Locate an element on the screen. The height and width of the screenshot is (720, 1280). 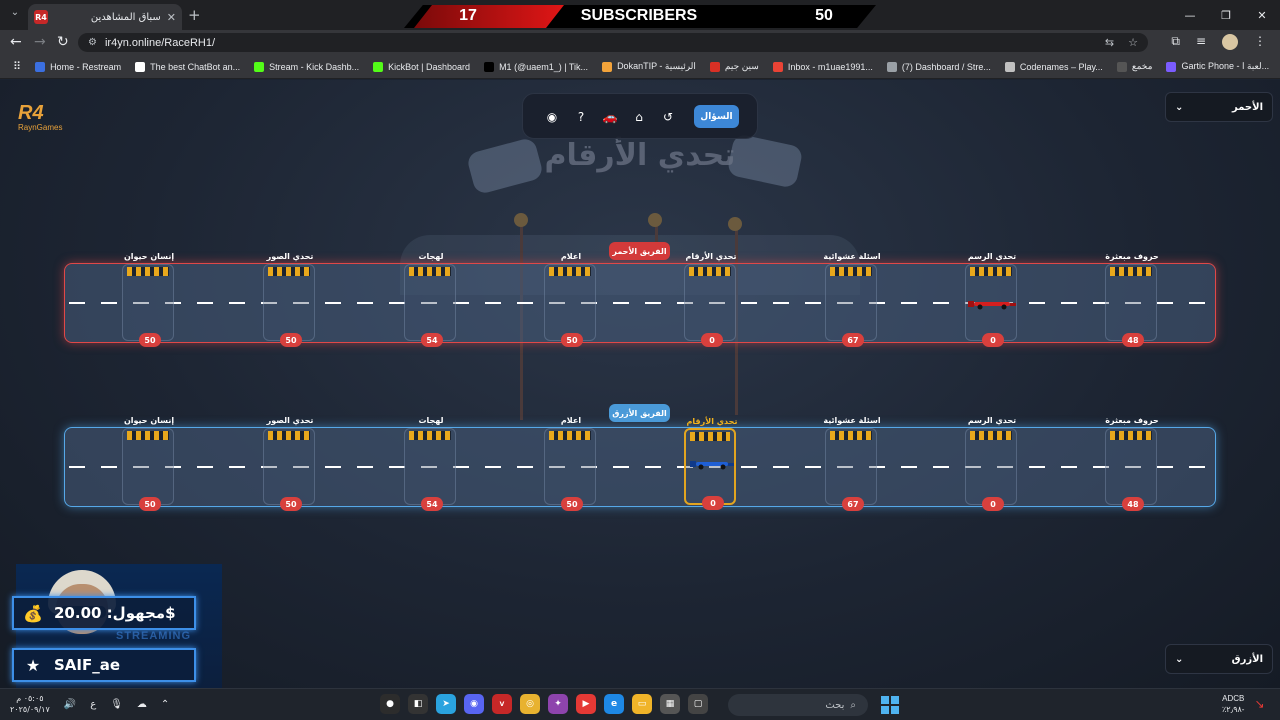
minimize-icon: — is located at coordinates (1190, 15).